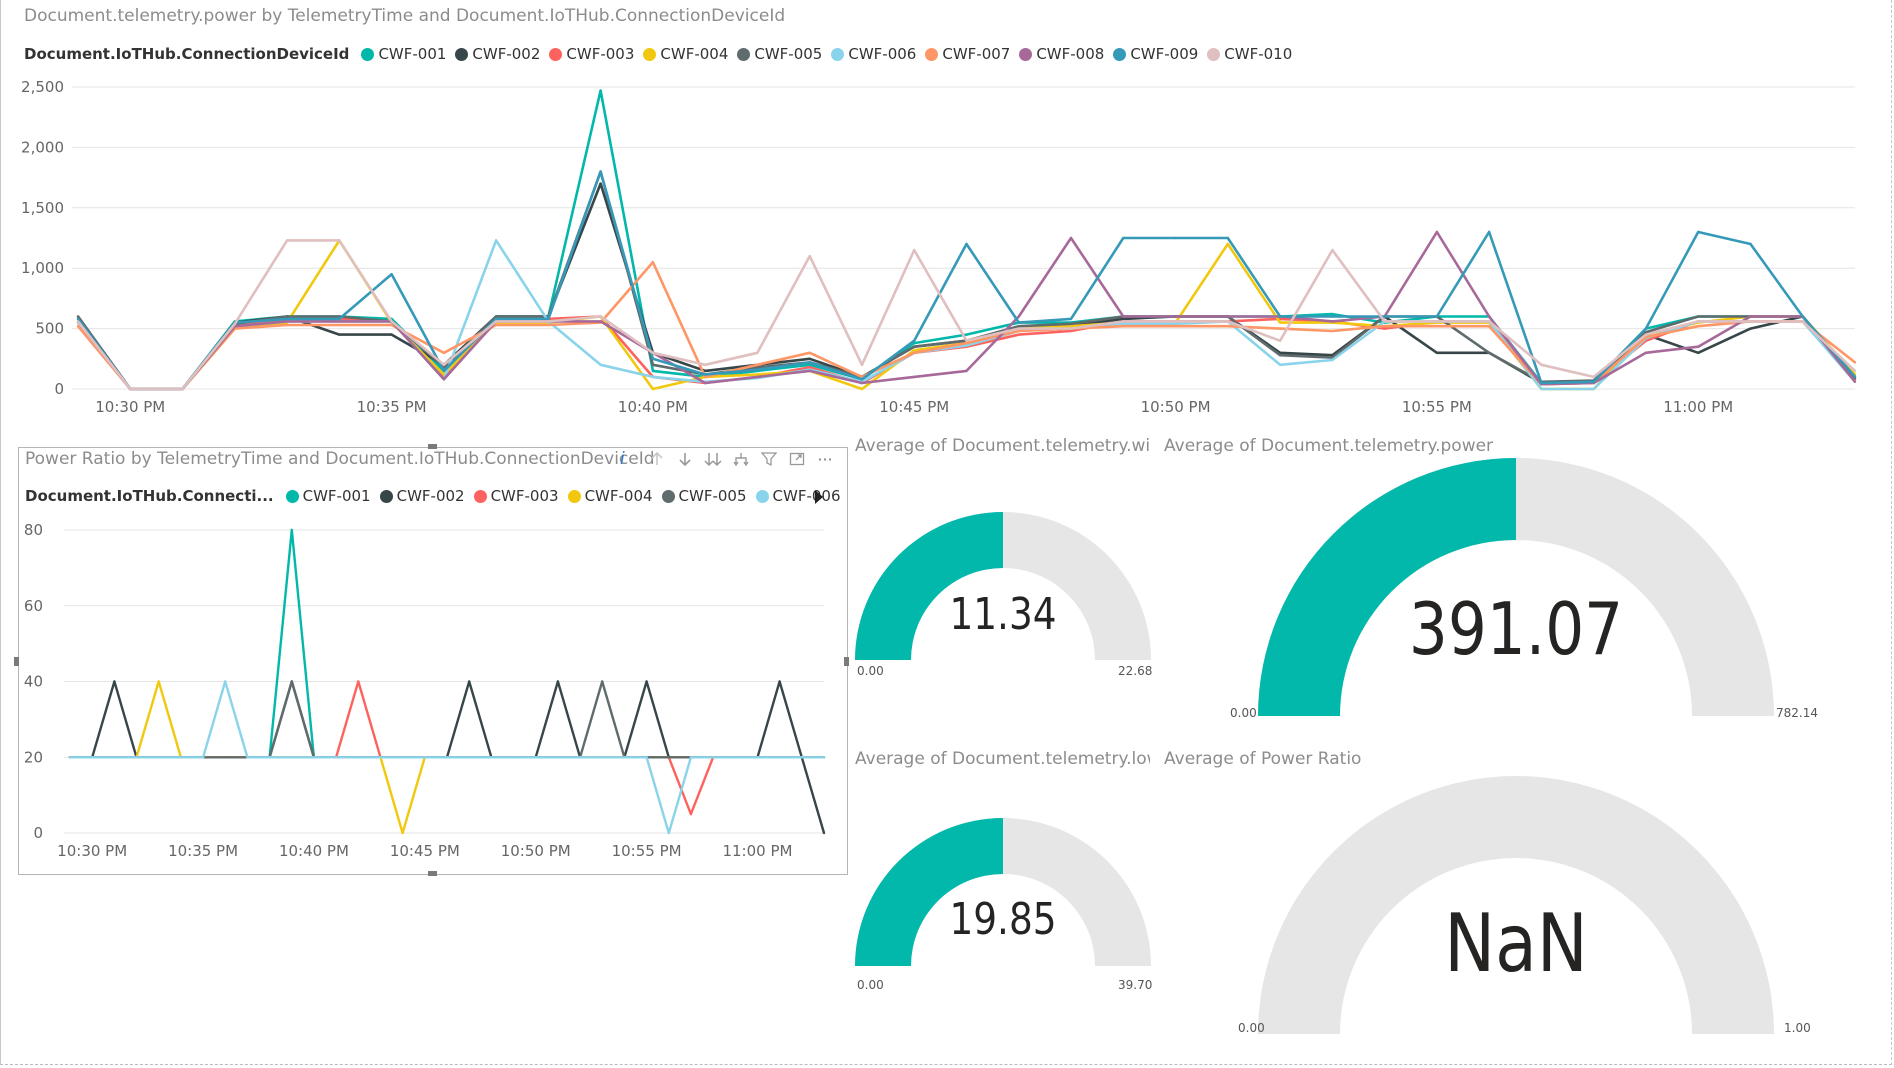 The width and height of the screenshot is (1894, 1068). What do you see at coordinates (1251, 1028) in the screenshot?
I see `gauge-min-label: 0.00` at bounding box center [1251, 1028].